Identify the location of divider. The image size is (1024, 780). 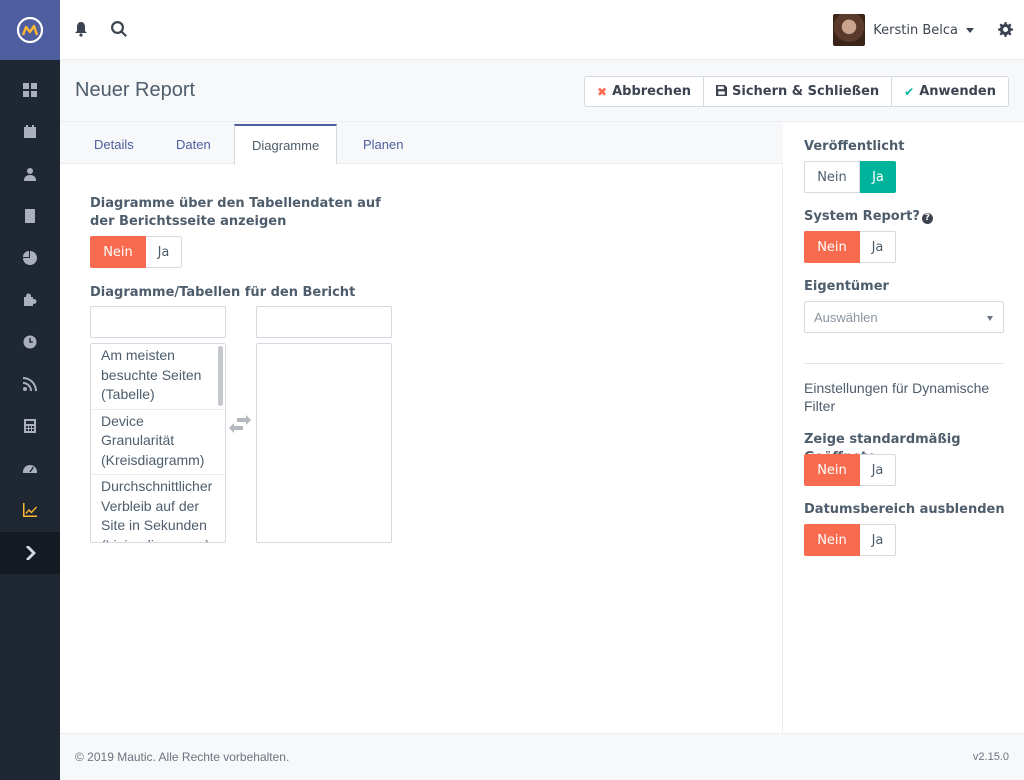
(904, 363).